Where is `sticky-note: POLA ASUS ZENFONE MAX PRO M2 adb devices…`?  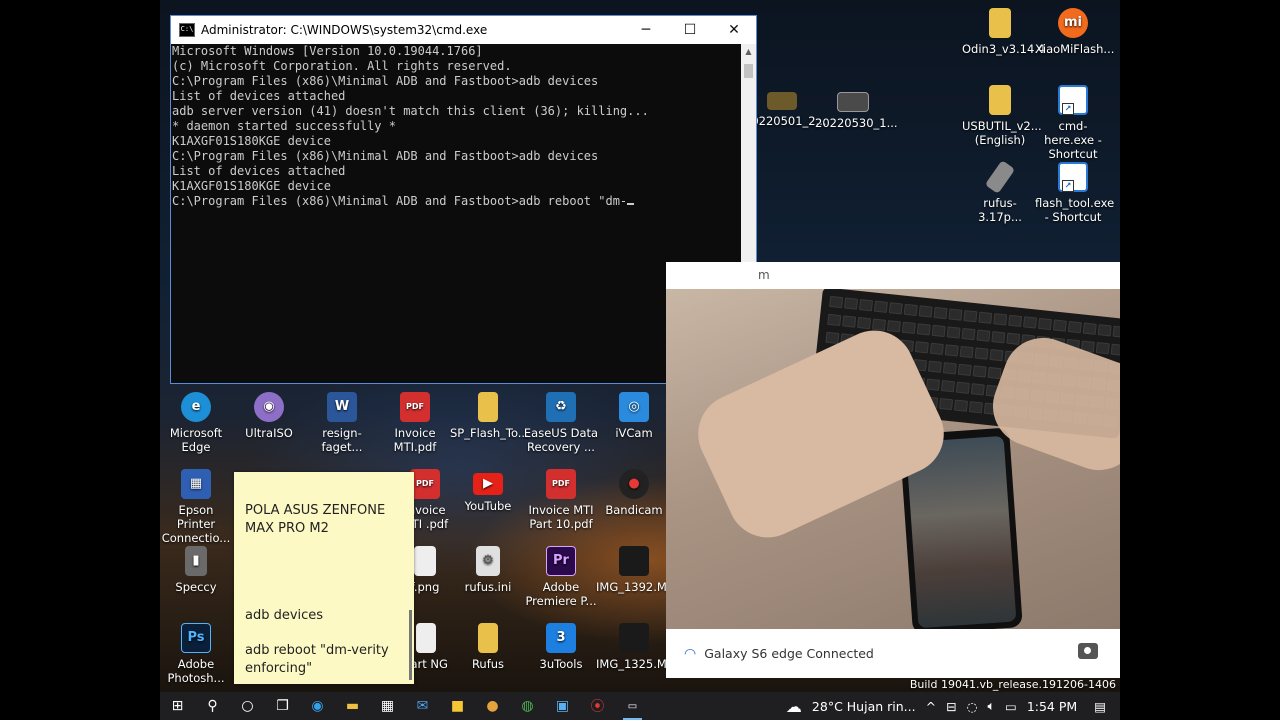 sticky-note: POLA ASUS ZENFONE MAX PRO M2 adb devices… is located at coordinates (324, 578).